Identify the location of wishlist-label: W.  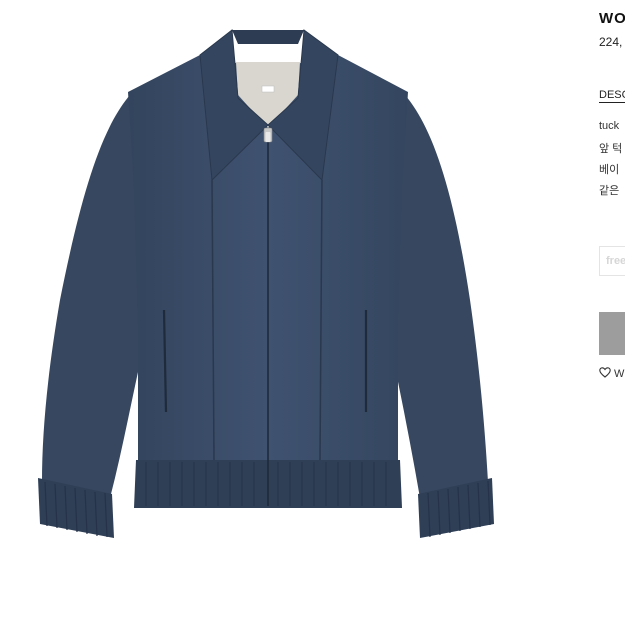
(619, 374).